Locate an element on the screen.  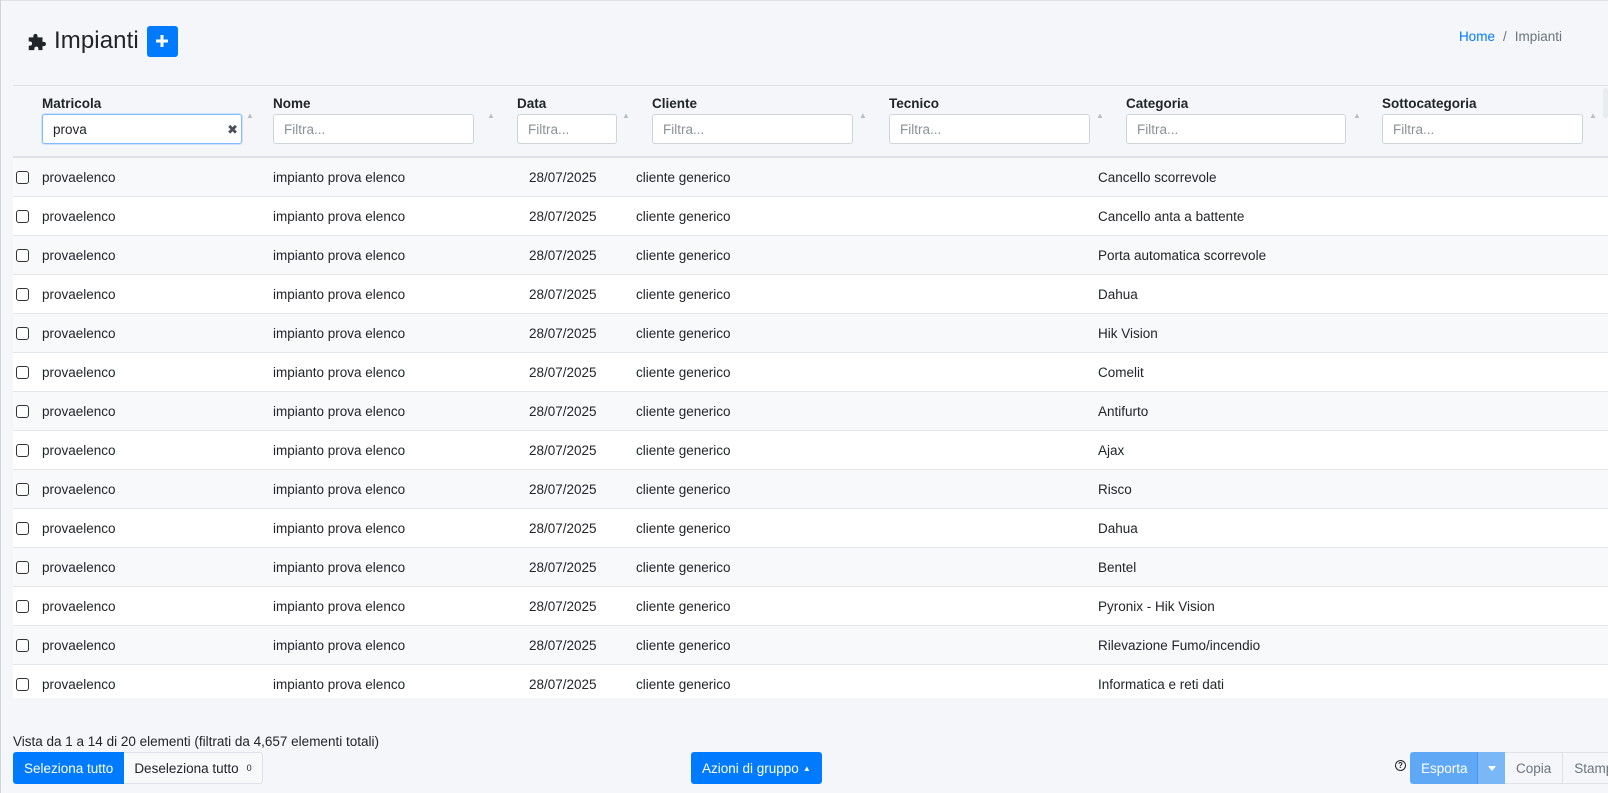
times-icon: ✖ is located at coordinates (232, 130).